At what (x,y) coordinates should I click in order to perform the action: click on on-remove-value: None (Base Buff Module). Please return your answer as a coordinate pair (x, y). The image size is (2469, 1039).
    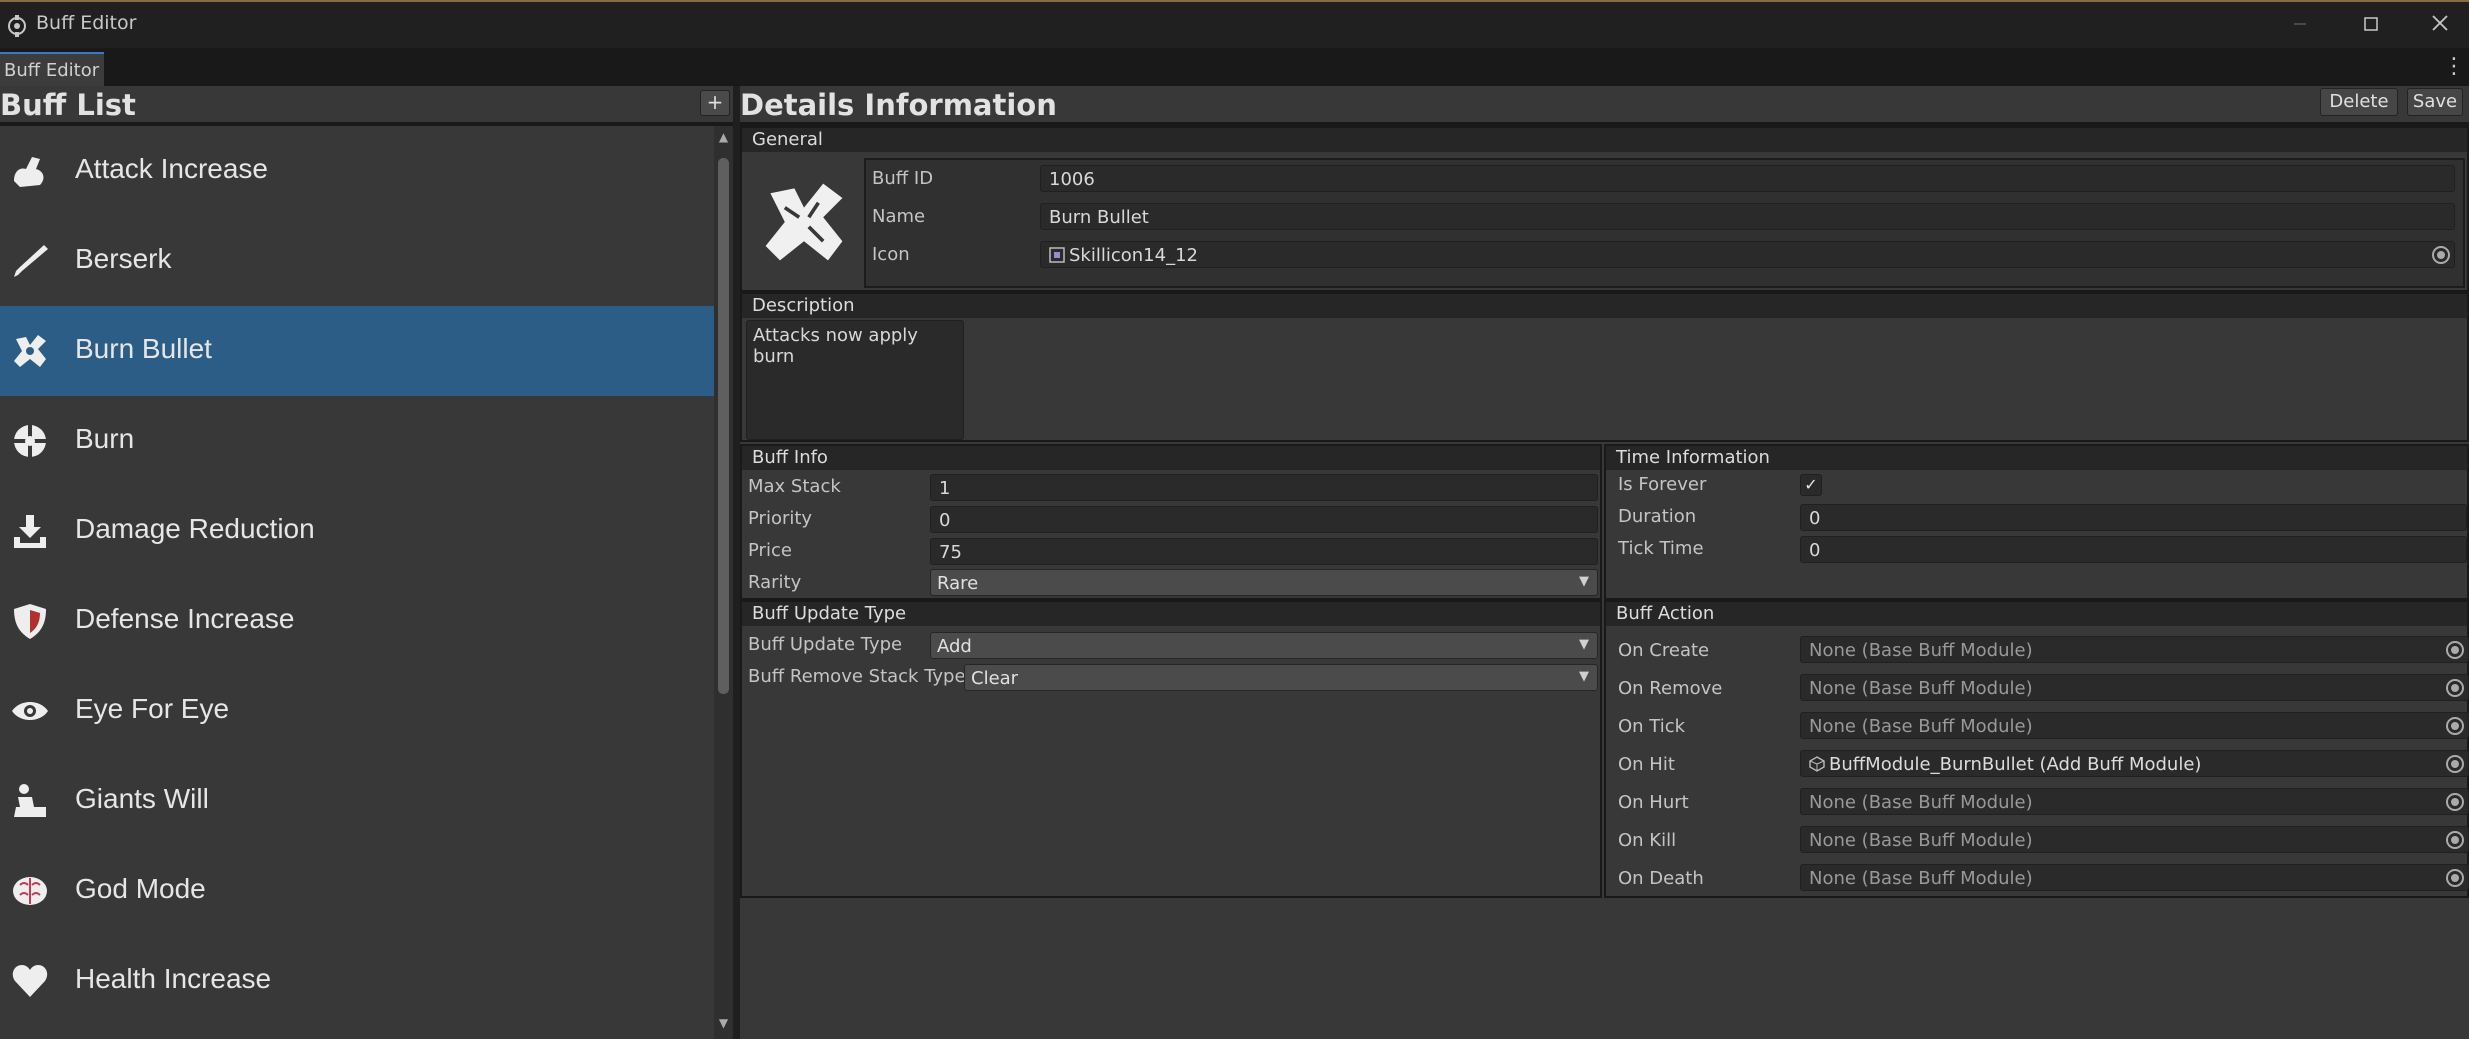
    Looking at the image, I should click on (1921, 688).